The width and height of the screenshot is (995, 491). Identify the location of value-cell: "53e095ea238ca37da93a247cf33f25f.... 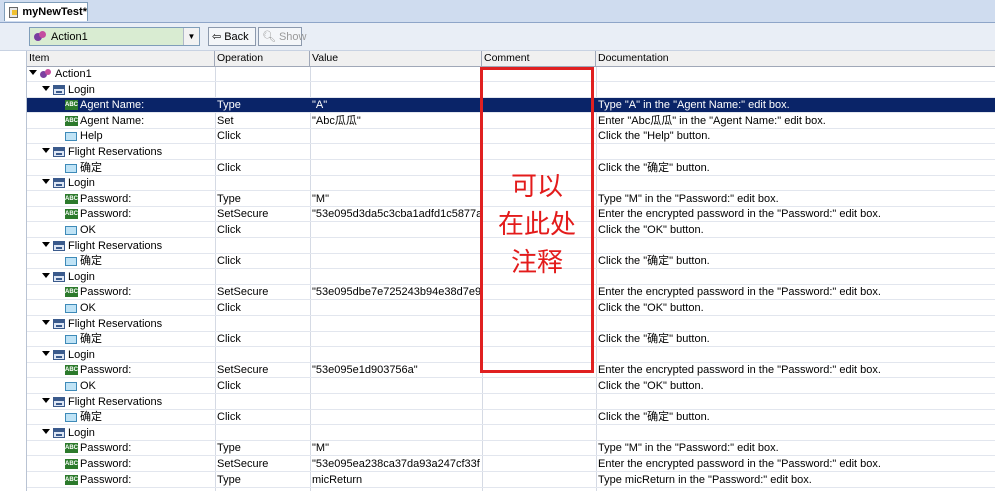
(396, 464).